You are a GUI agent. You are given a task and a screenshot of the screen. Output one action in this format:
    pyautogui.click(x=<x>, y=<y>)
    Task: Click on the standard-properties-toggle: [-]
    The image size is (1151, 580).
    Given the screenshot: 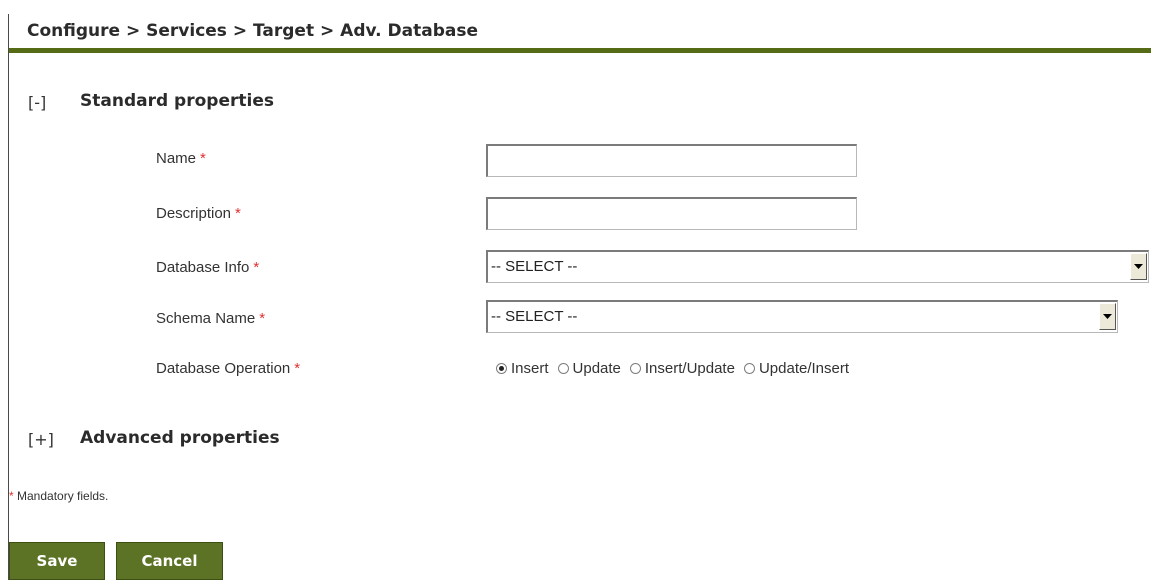 What is the action you would take?
    pyautogui.click(x=37, y=102)
    